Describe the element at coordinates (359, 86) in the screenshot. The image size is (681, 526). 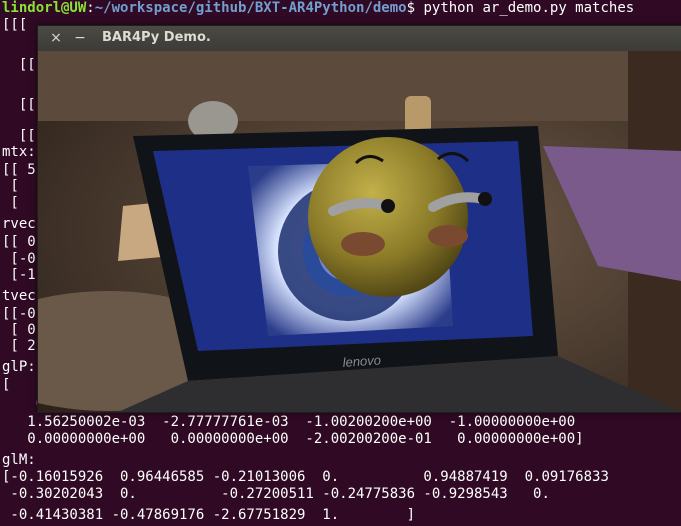
I see `wall-area` at that location.